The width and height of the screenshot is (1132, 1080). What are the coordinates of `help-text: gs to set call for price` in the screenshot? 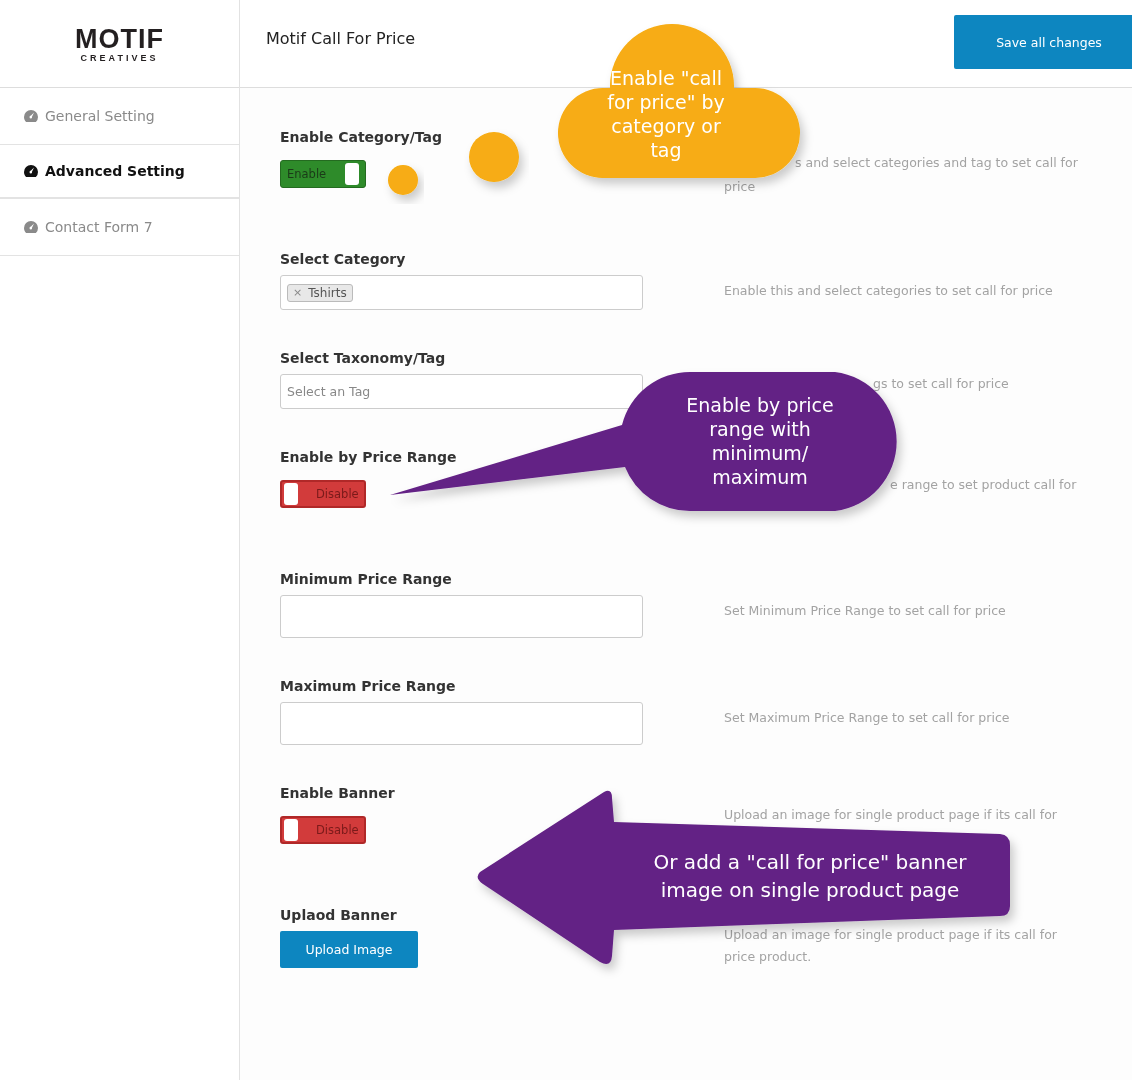 It's located at (941, 384).